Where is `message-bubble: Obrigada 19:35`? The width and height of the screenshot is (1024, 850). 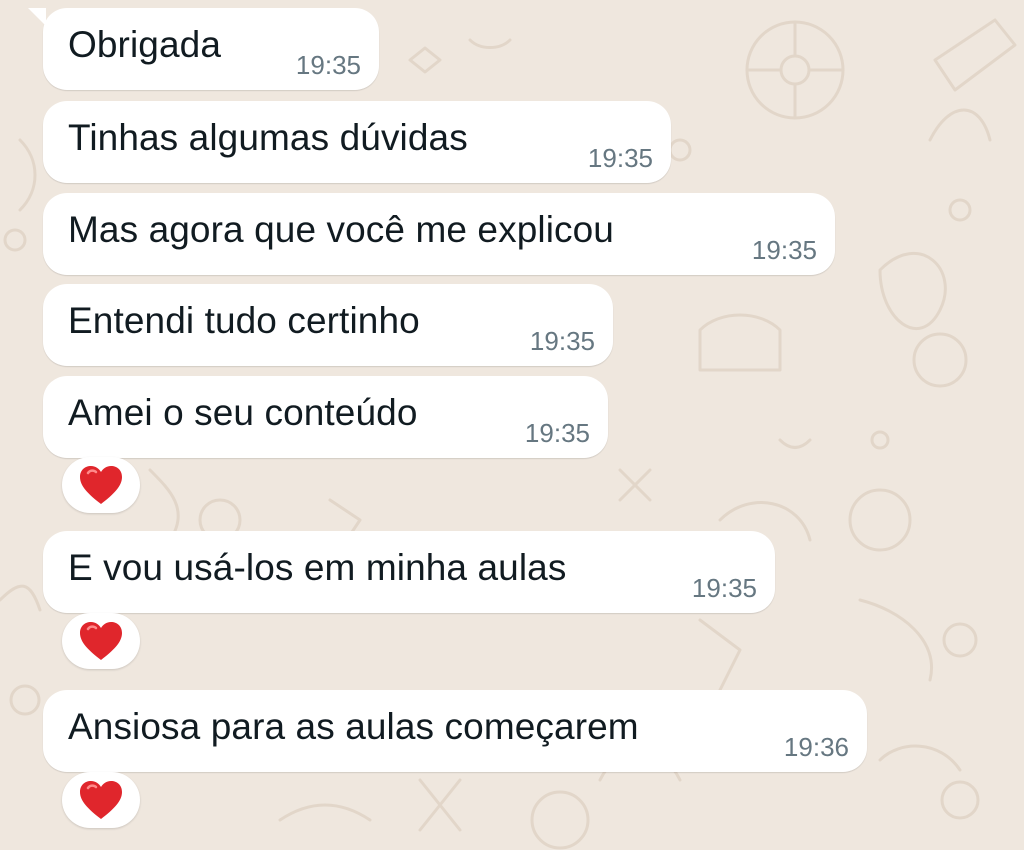
message-bubble: Obrigada 19:35 is located at coordinates (203, 49).